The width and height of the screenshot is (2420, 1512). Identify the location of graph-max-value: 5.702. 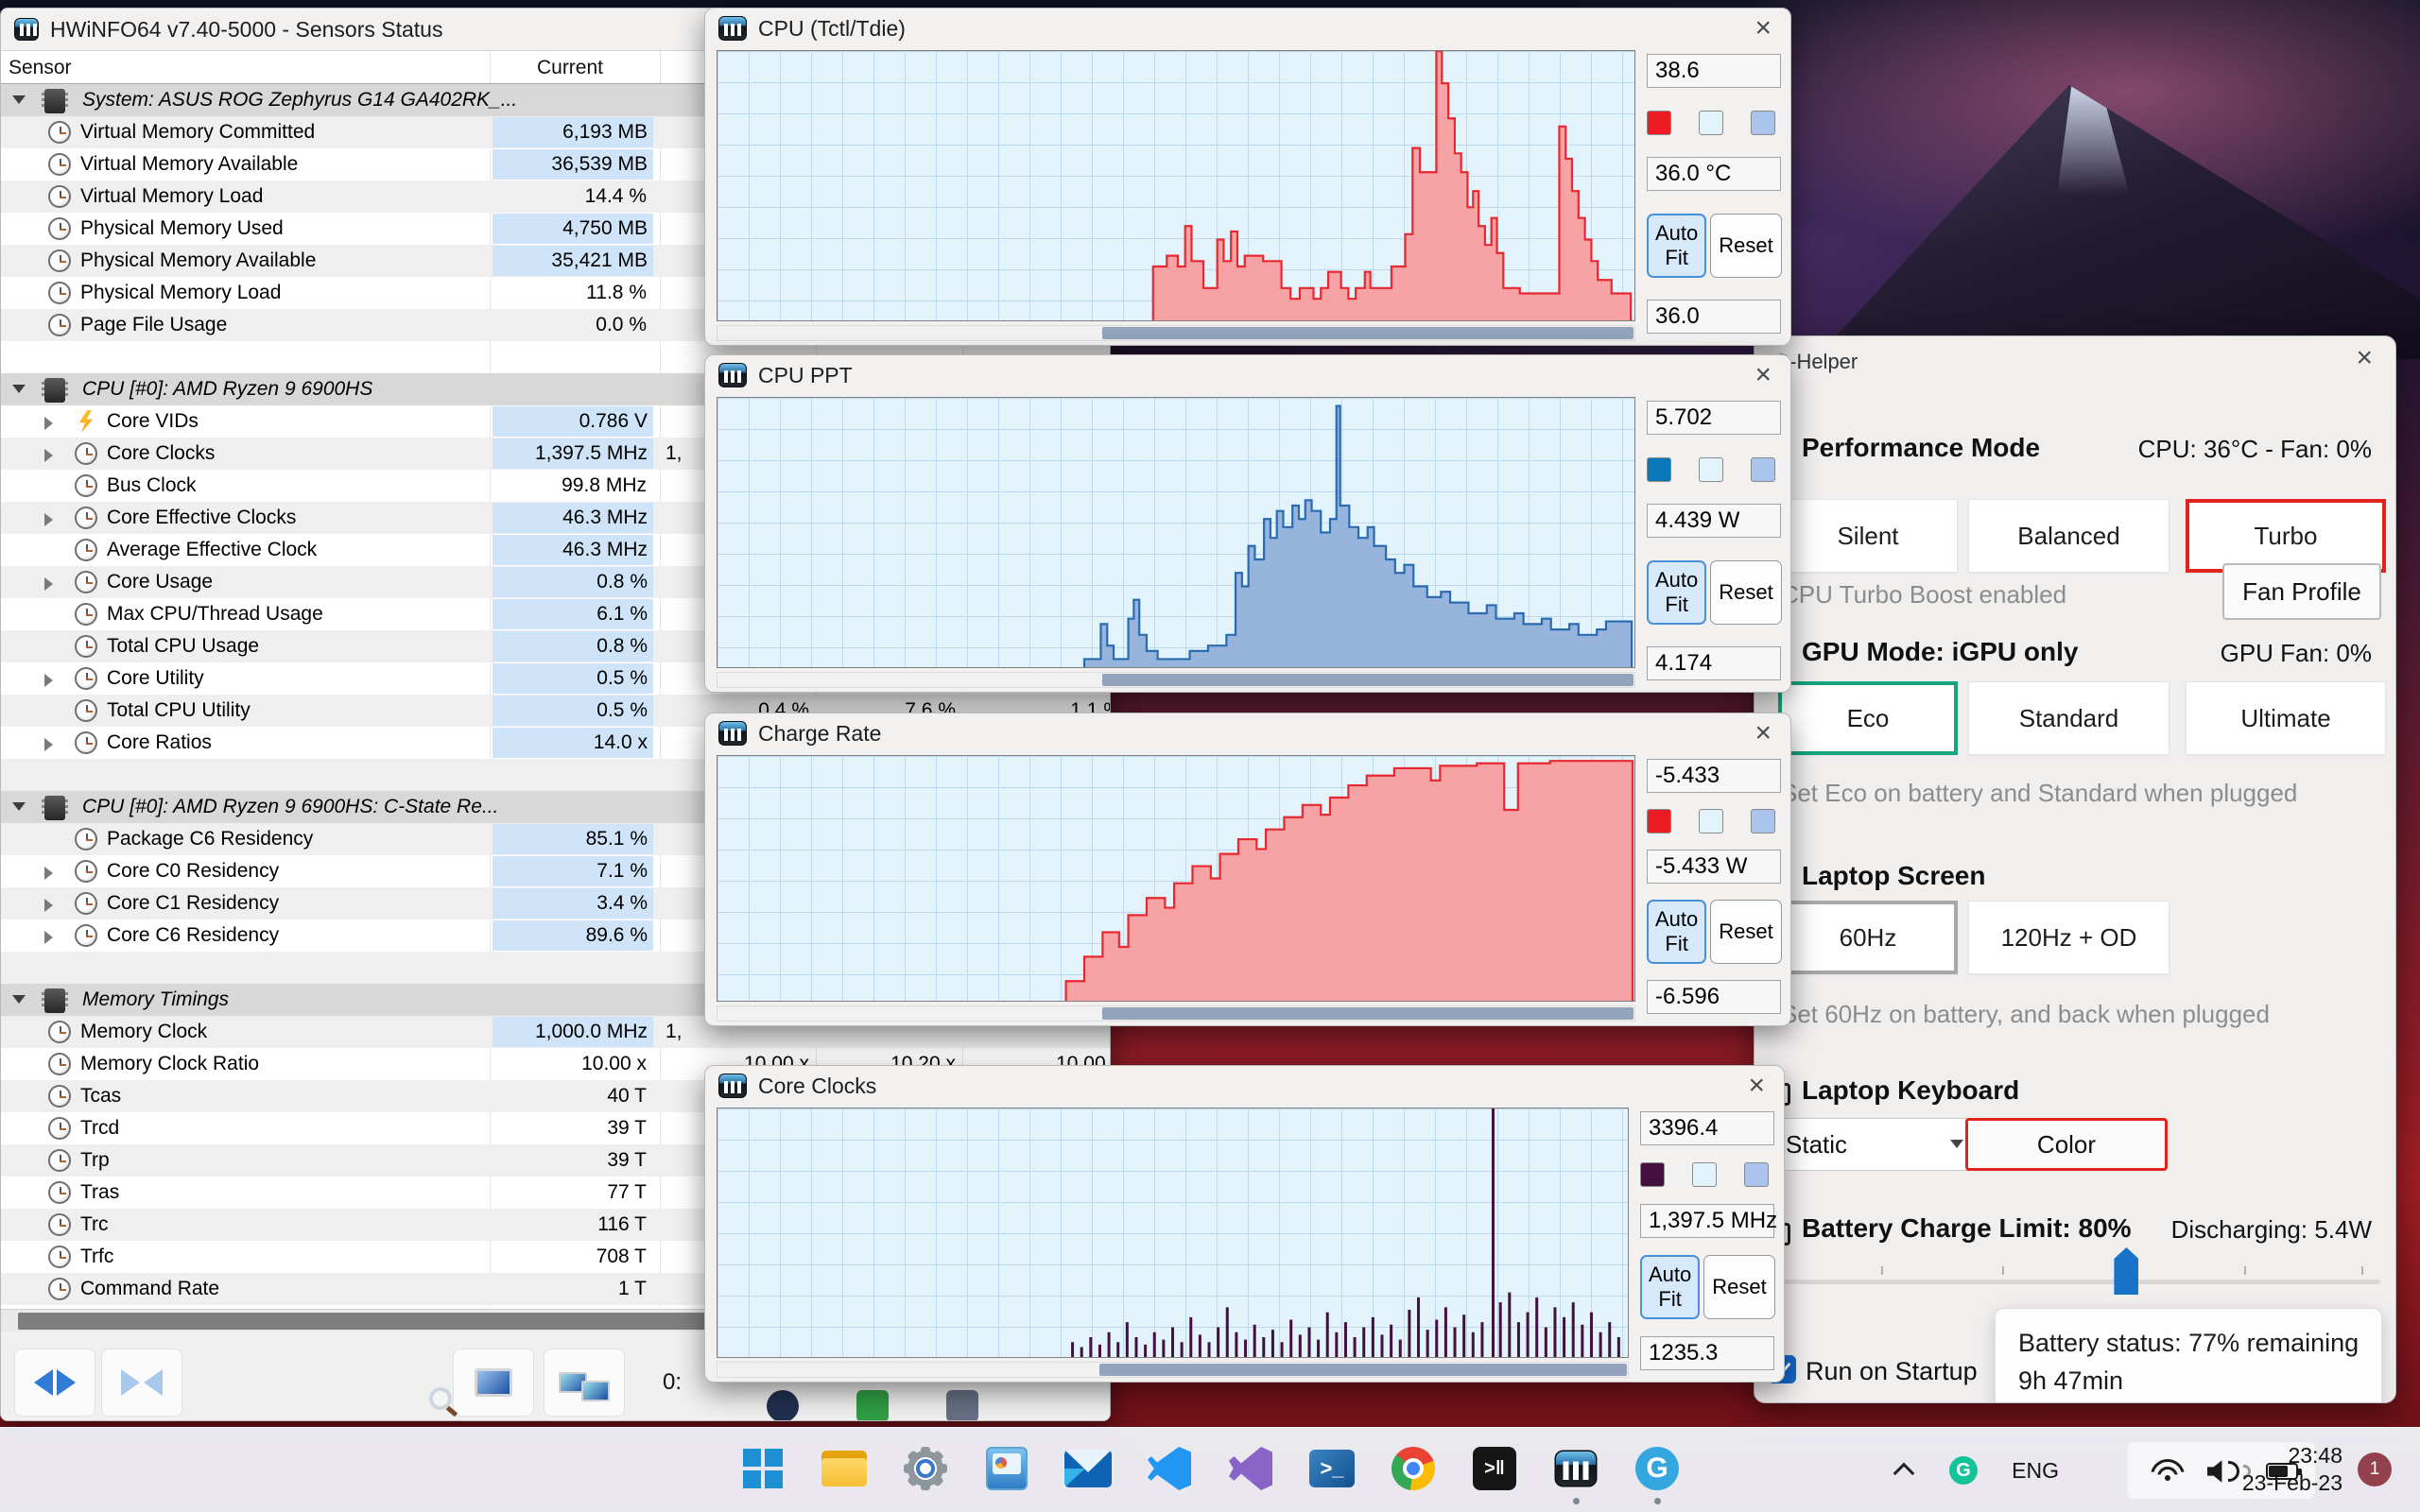
(1714, 418).